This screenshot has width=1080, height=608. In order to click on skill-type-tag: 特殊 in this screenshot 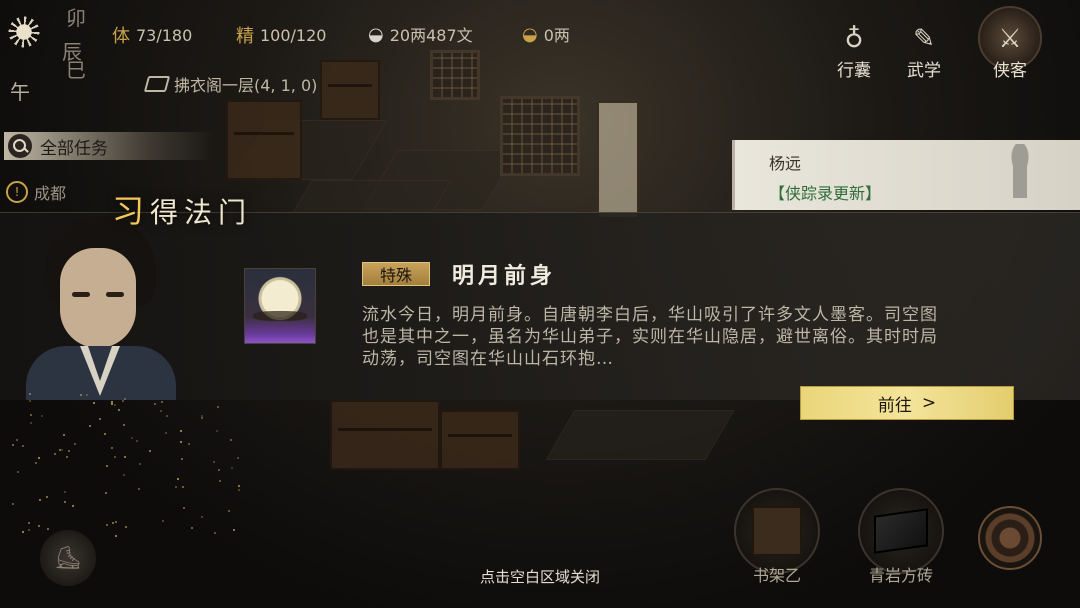, I will do `click(396, 274)`.